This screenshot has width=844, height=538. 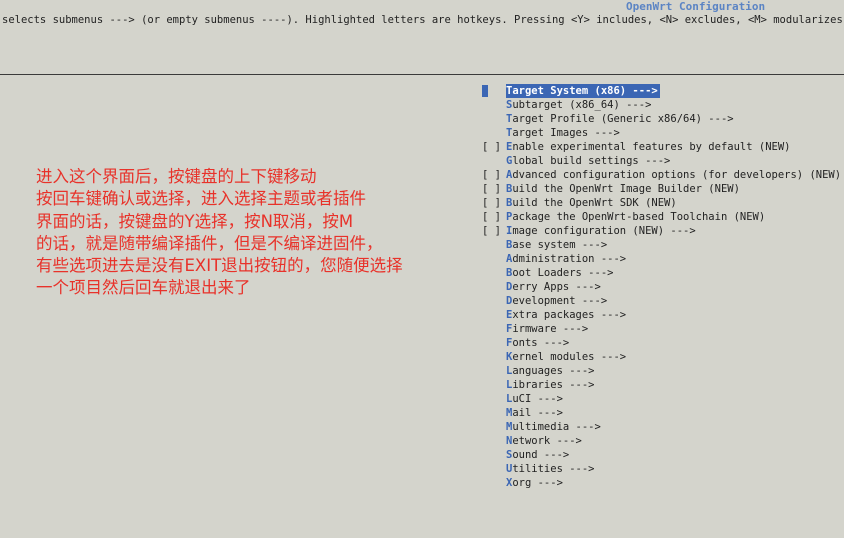 I want to click on annotation-line: 按回车键确认或选择，进入选择主题或者插件, so click(x=201, y=199).